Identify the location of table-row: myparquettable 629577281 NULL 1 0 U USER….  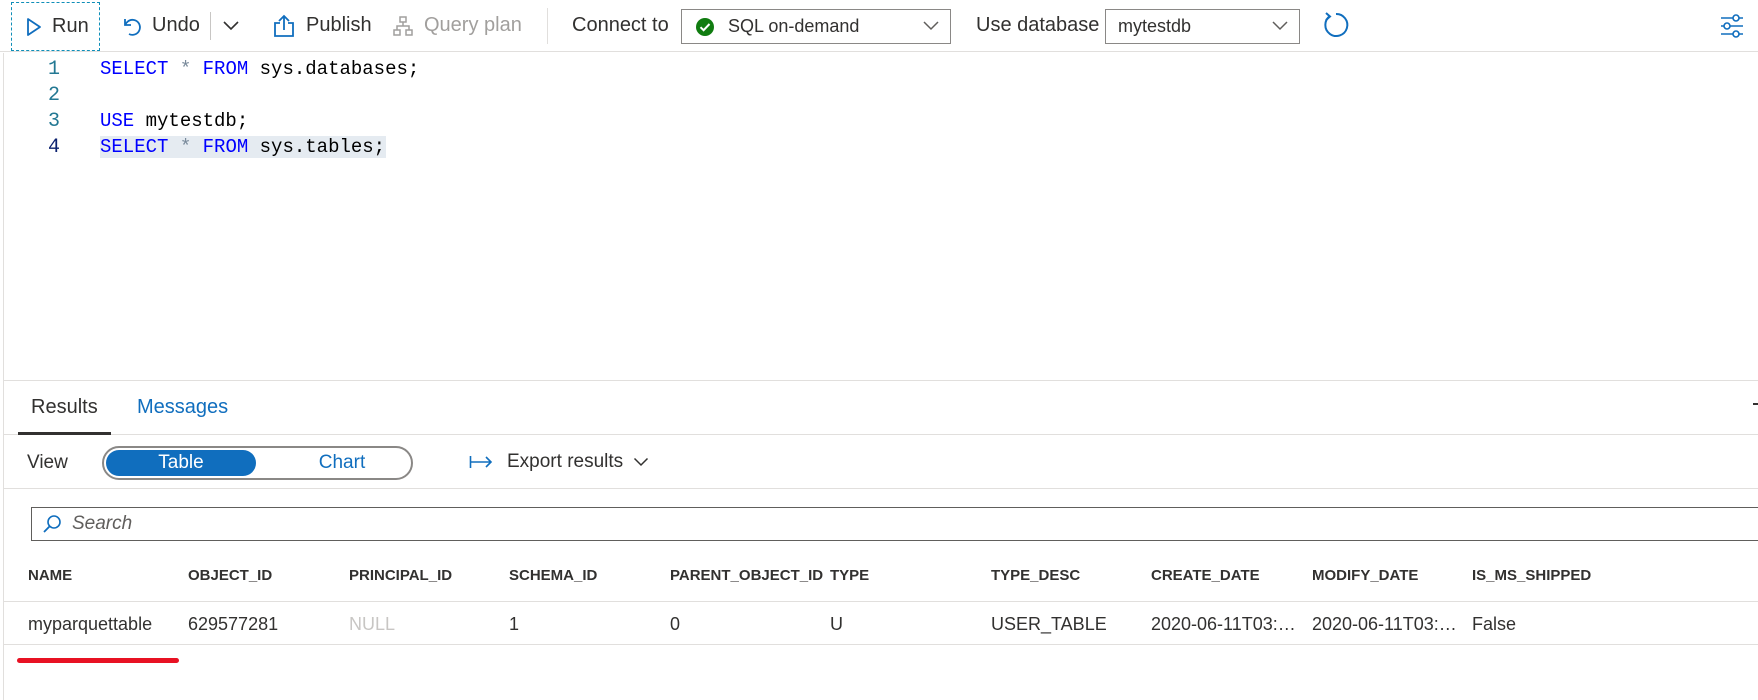
(881, 623).